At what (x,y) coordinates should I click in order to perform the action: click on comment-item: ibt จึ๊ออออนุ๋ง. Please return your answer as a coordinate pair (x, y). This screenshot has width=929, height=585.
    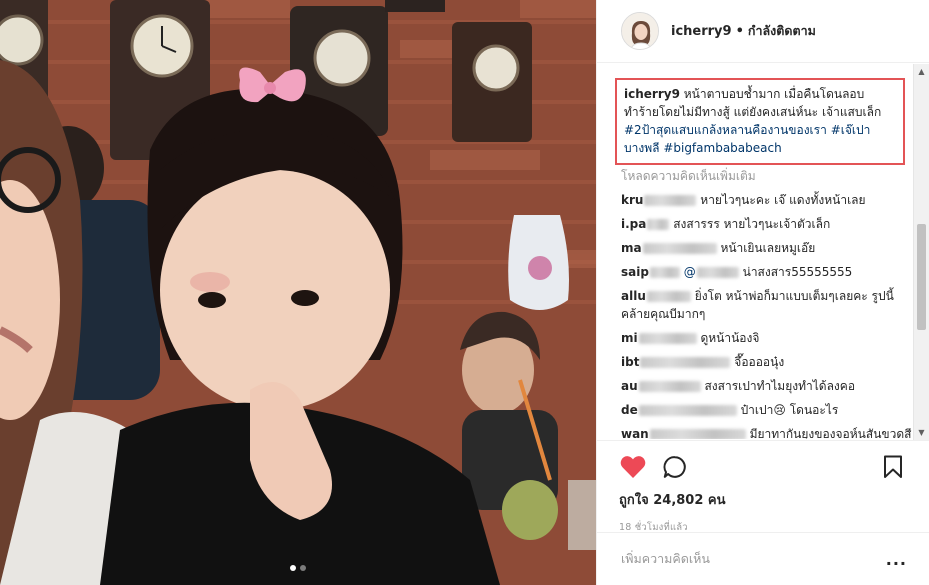
    Looking at the image, I should click on (767, 362).